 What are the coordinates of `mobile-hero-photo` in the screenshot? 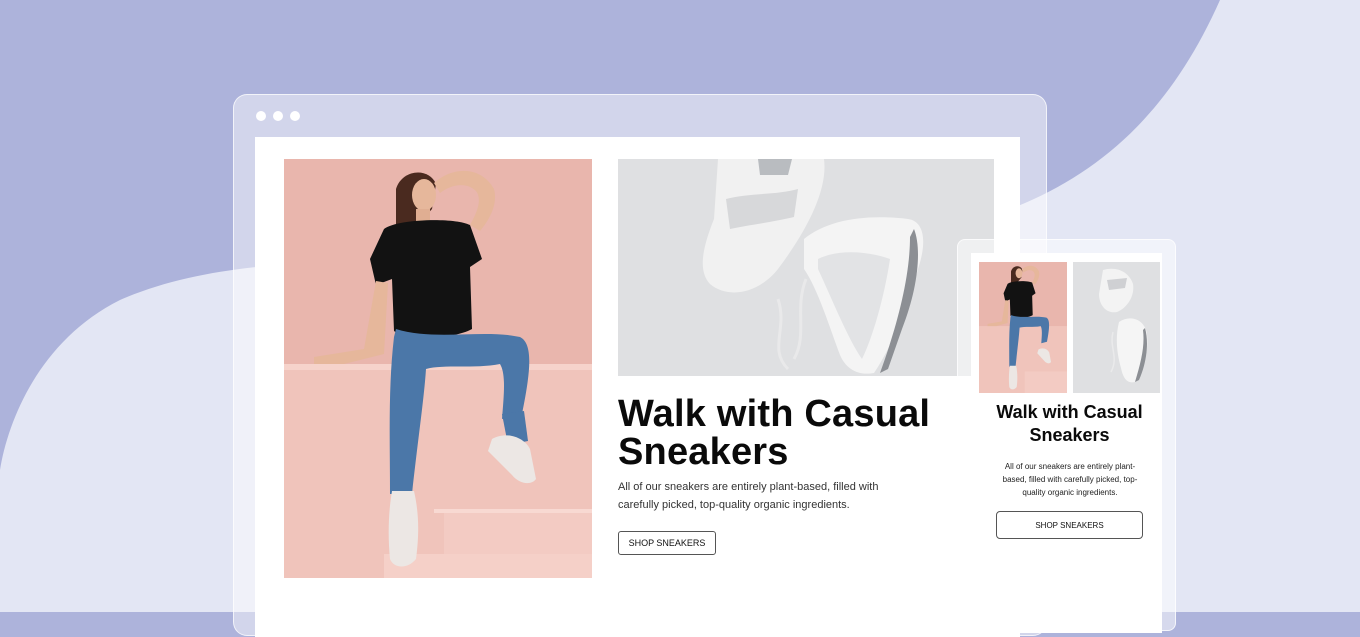 It's located at (1023, 327).